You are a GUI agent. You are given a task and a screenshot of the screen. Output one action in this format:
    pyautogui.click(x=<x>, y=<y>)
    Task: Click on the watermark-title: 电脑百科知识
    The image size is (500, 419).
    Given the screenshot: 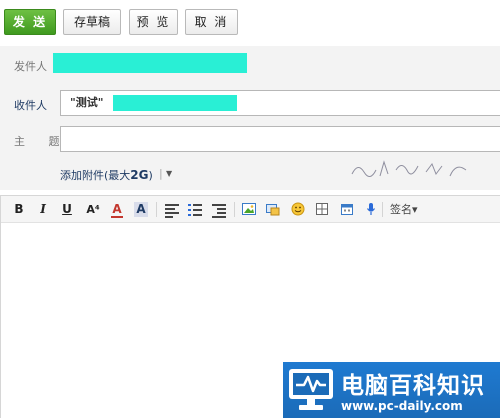 What is the action you would take?
    pyautogui.click(x=413, y=386)
    